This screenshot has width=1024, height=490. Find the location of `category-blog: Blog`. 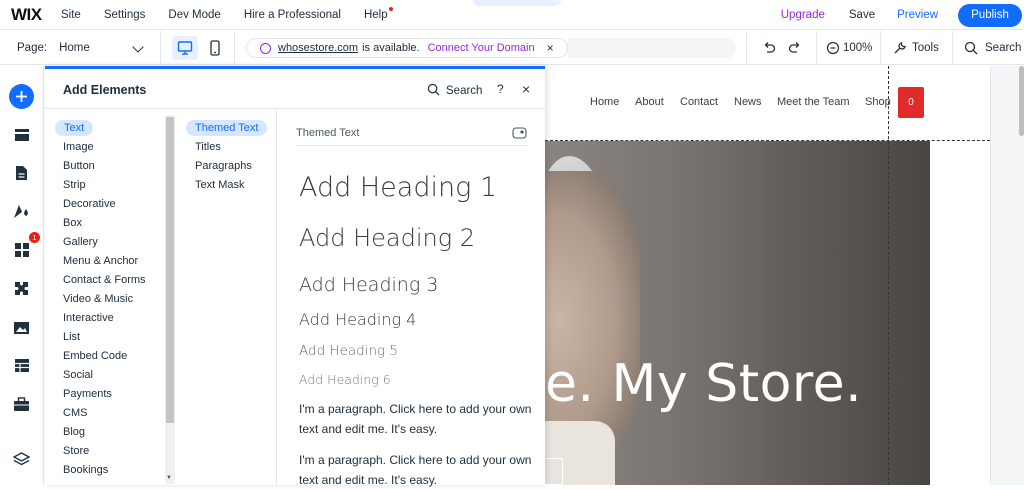

category-blog: Blog is located at coordinates (74, 432).